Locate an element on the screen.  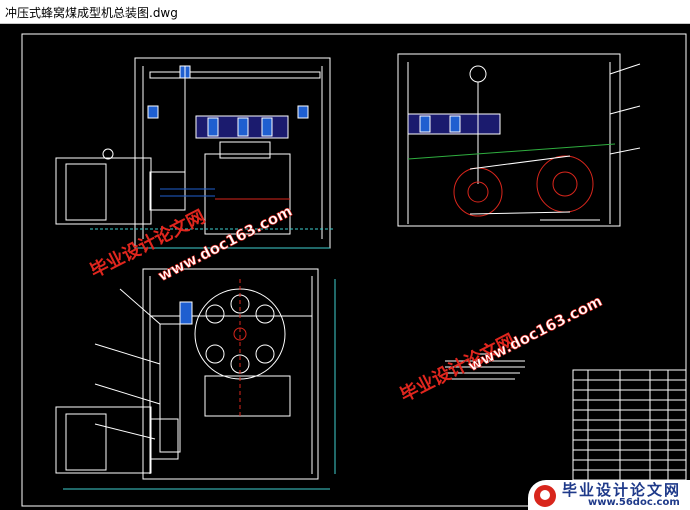
window-title: 冲压式蜂窝煤成型机总装图.dwg is located at coordinates (91, 13).